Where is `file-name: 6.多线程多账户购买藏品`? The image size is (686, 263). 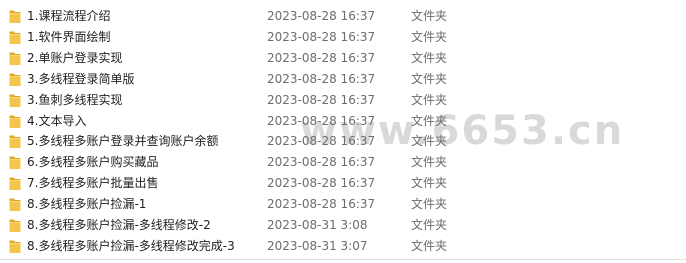 file-name: 6.多线程多账户购买藏品 is located at coordinates (92, 162).